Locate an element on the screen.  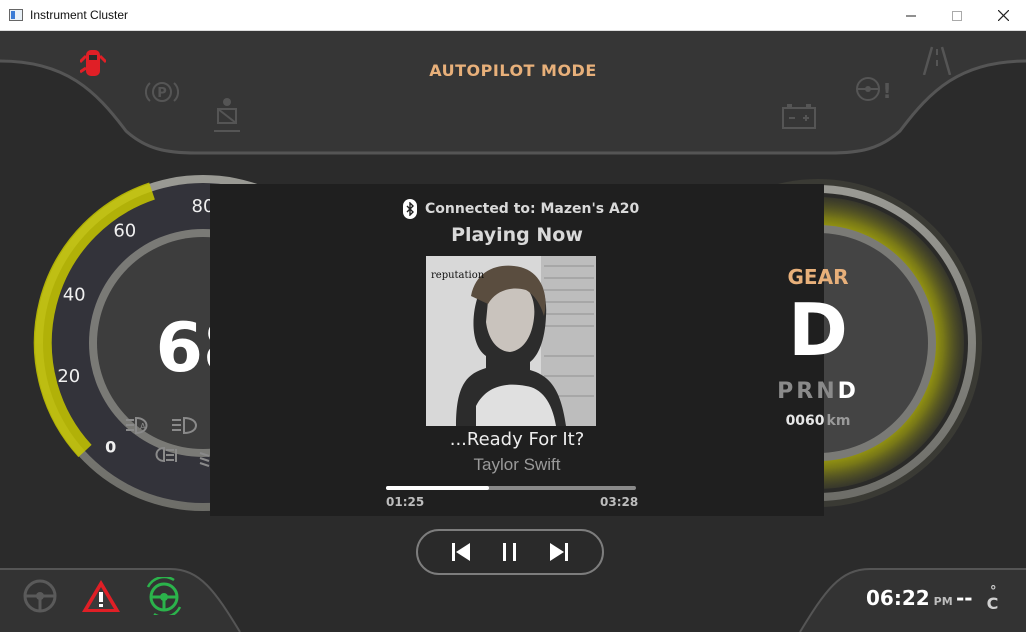
close-icon is located at coordinates (1003, 15).